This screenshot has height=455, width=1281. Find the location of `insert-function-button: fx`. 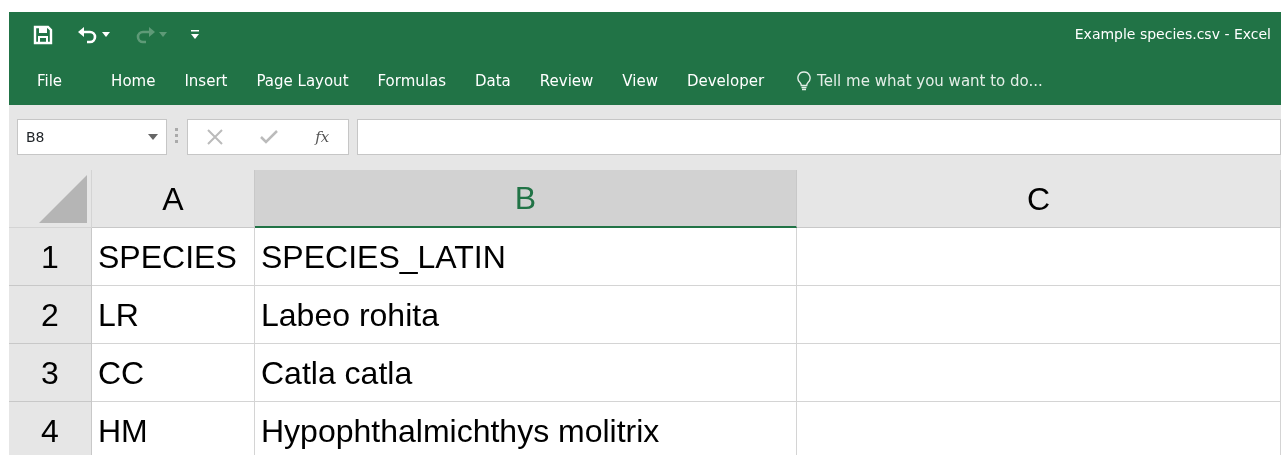

insert-function-button: fx is located at coordinates (322, 137).